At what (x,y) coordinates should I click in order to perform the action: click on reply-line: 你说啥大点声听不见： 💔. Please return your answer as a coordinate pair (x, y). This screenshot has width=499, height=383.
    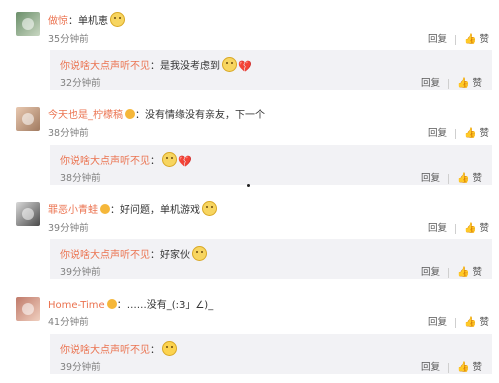
    Looking at the image, I should click on (126, 160).